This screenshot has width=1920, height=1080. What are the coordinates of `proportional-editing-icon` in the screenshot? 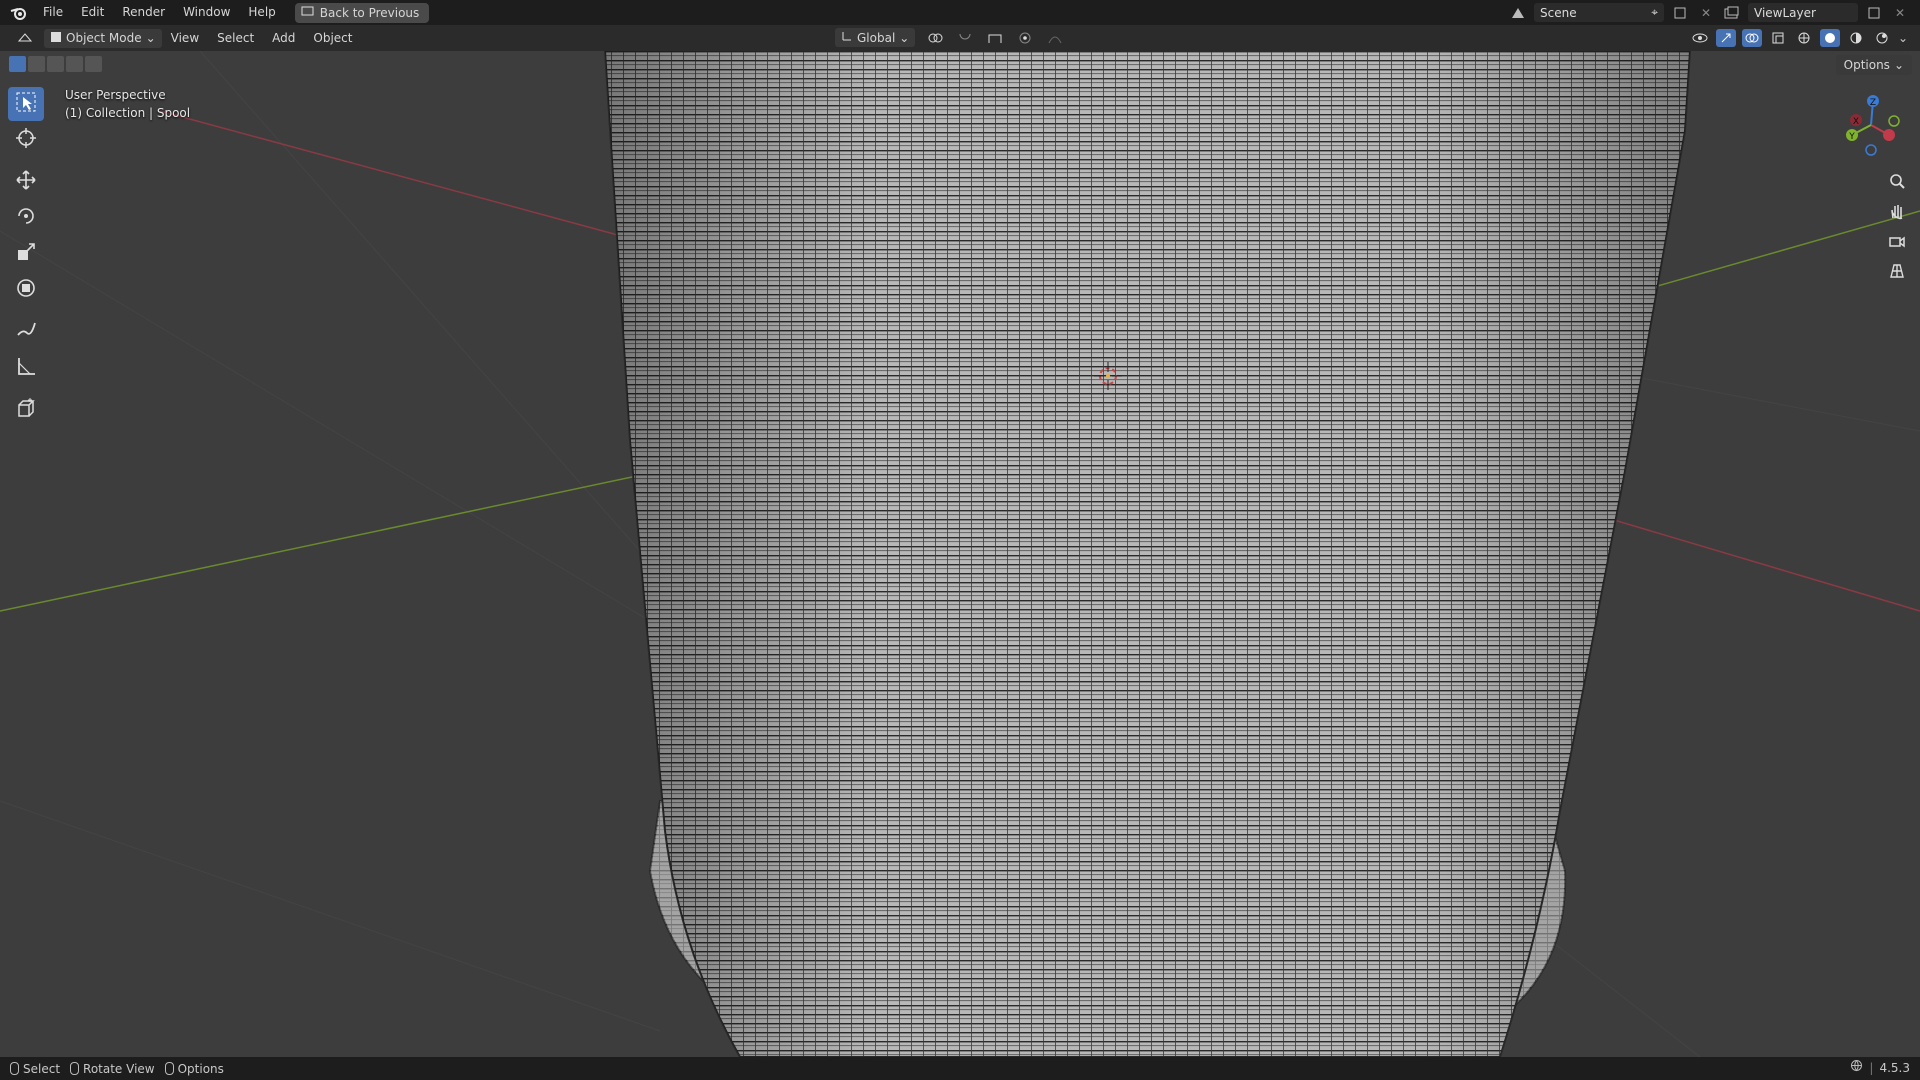 It's located at (1025, 38).